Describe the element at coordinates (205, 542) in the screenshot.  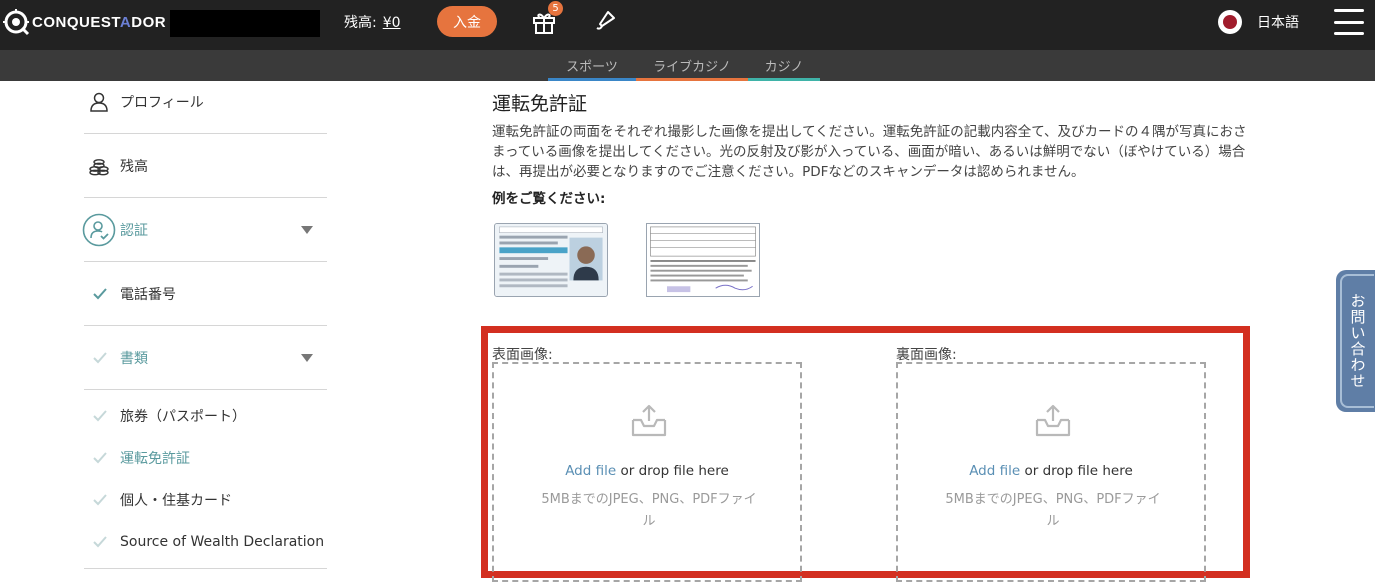
I see `sidebar-subitem-source-of-wealth: Source of Wealth Declaration` at that location.